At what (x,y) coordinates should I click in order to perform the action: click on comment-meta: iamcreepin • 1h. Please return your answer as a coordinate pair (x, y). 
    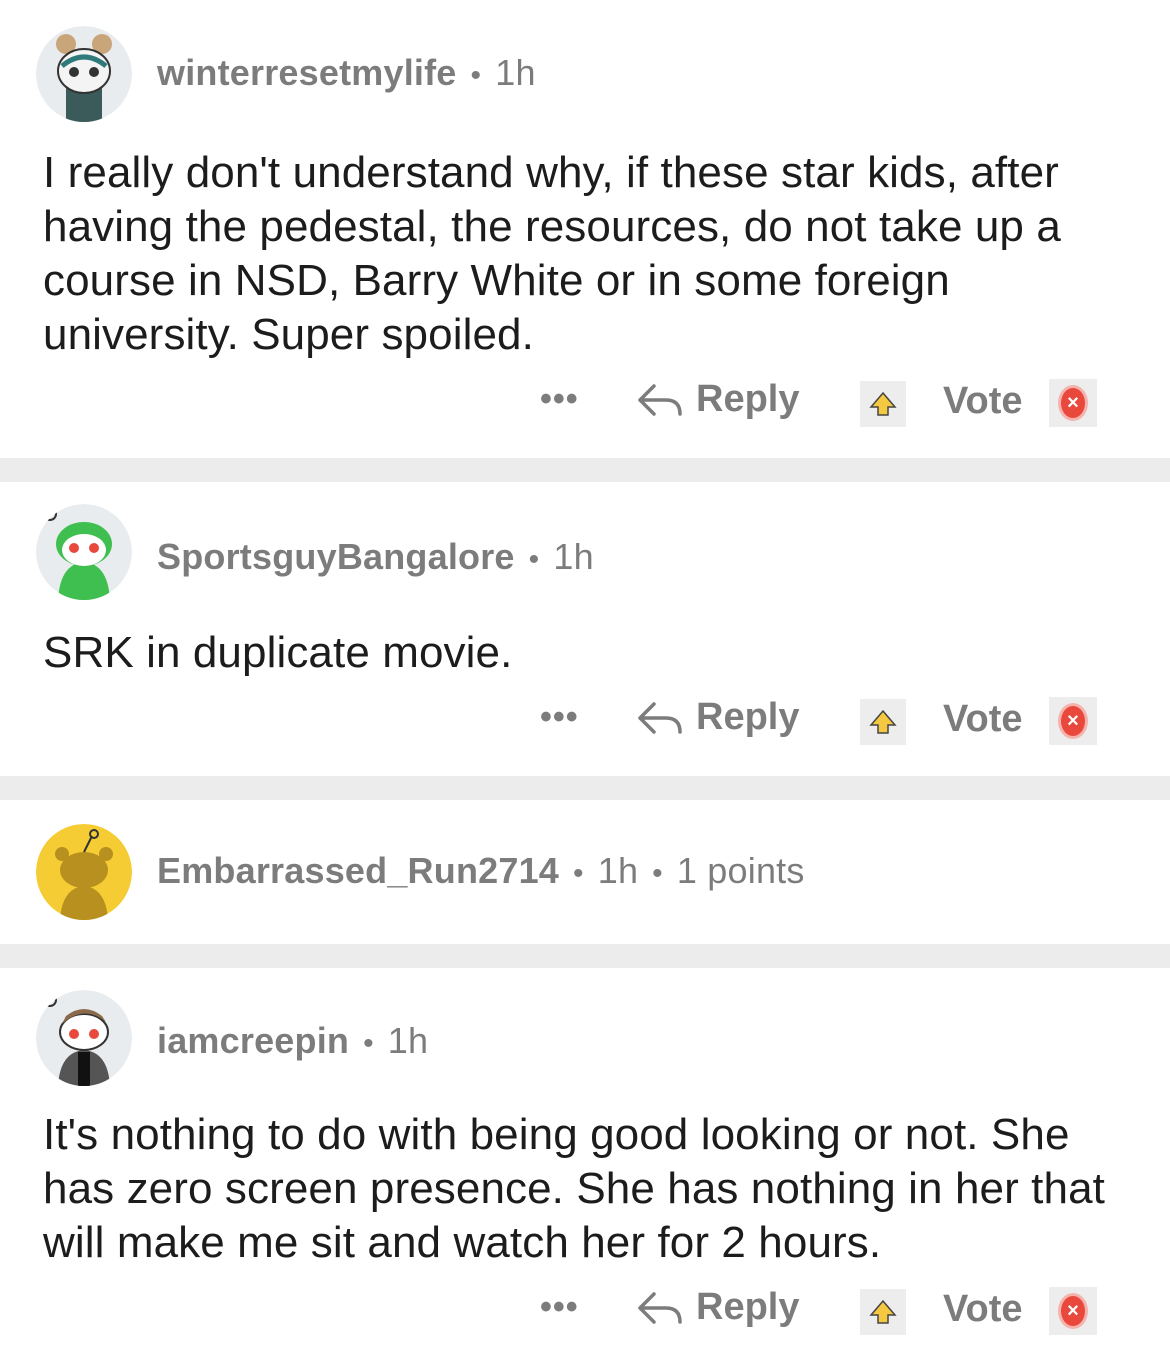
    Looking at the image, I should click on (293, 1040).